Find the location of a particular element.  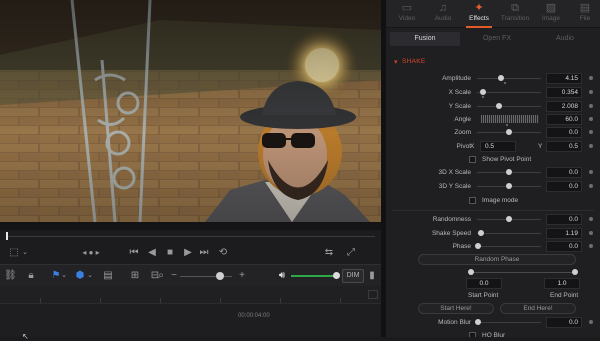

scrubber-playhead is located at coordinates (7, 236).